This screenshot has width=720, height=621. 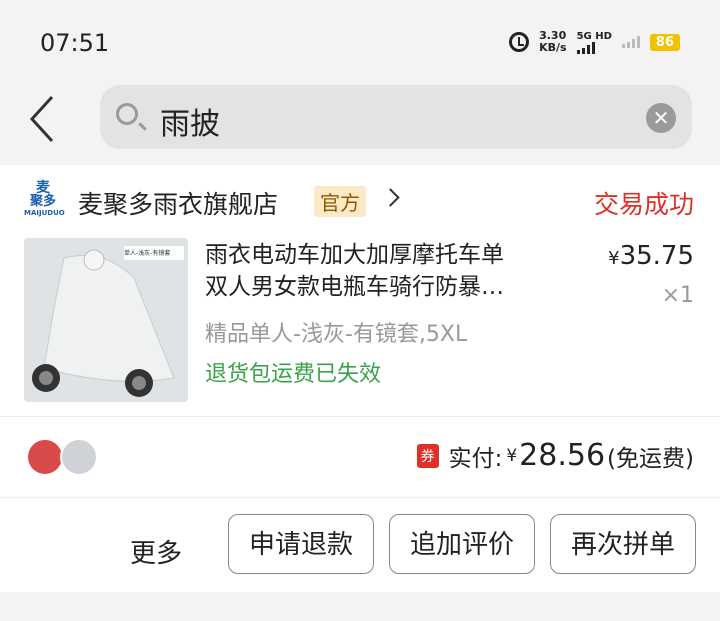 I want to click on network-speed: 3.30 KB/s, so click(x=552, y=42).